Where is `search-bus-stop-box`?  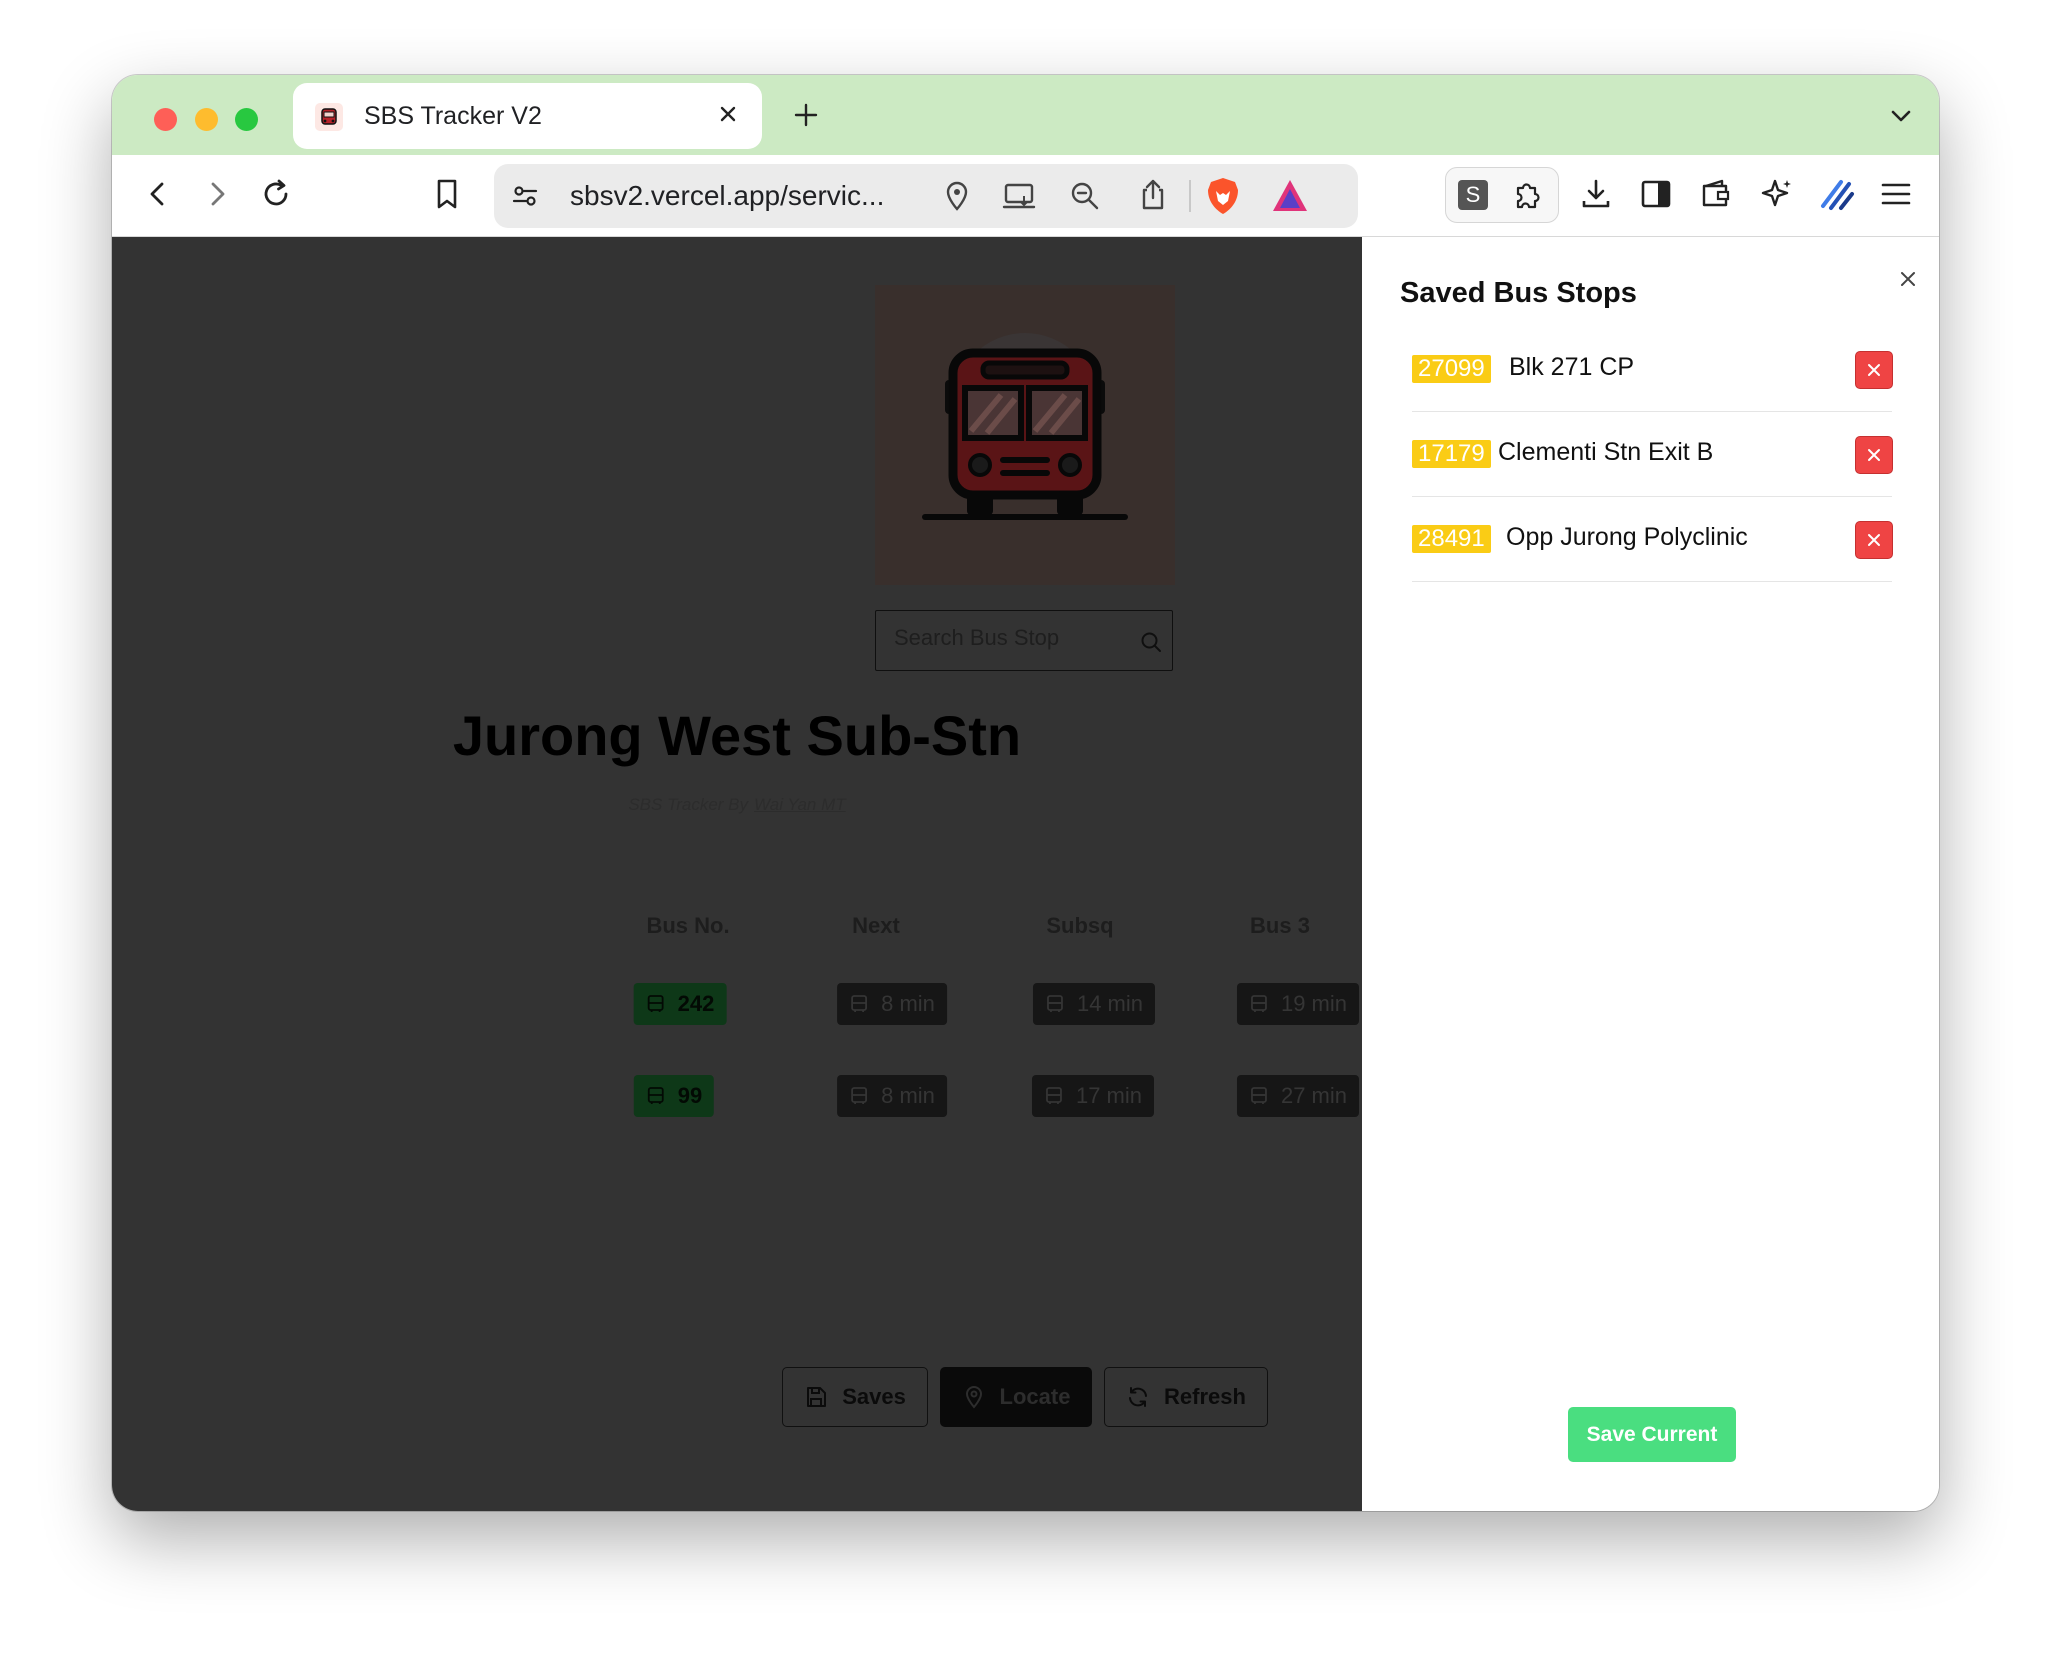 search-bus-stop-box is located at coordinates (1024, 640).